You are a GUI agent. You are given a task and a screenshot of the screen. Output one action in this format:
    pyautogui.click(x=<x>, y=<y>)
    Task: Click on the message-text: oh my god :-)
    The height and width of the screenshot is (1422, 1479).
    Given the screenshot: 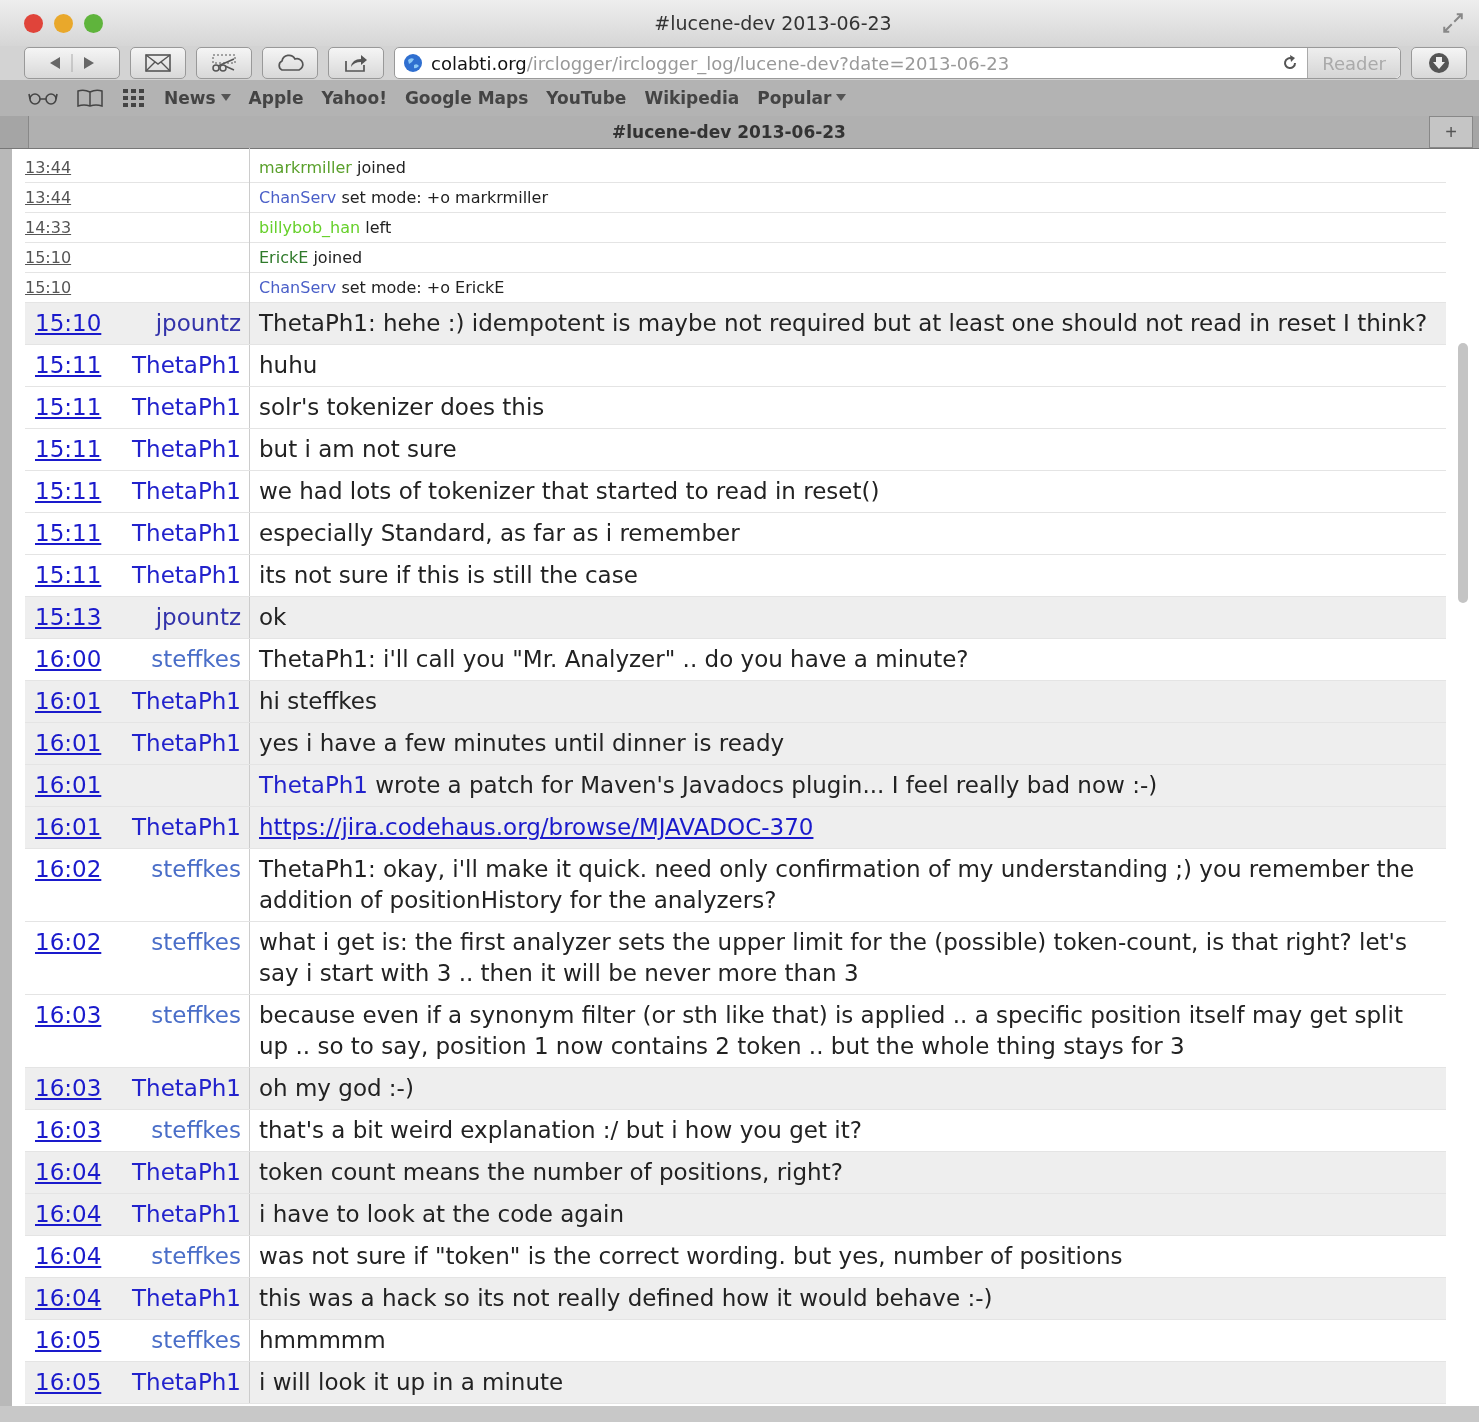 What is the action you would take?
    pyautogui.click(x=336, y=1088)
    